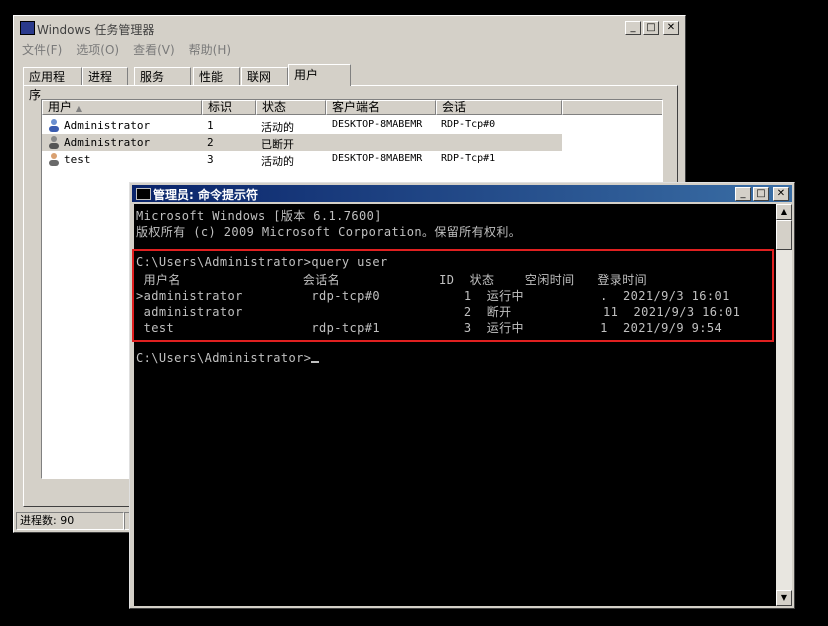 This screenshot has height=626, width=828. I want to click on cell-session: RDP-Tcp#0, so click(468, 124).